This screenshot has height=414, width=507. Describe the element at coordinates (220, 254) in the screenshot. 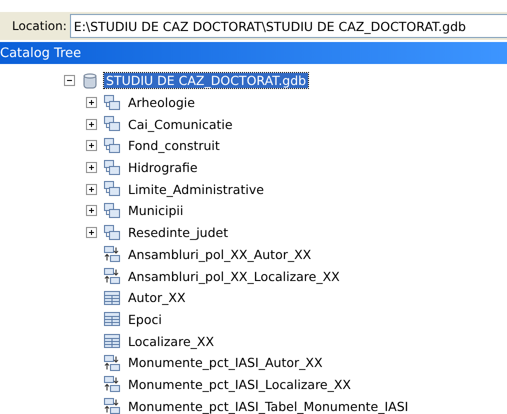

I see `tree-item: Ansambluri_pol_XX_Autor_XX` at that location.